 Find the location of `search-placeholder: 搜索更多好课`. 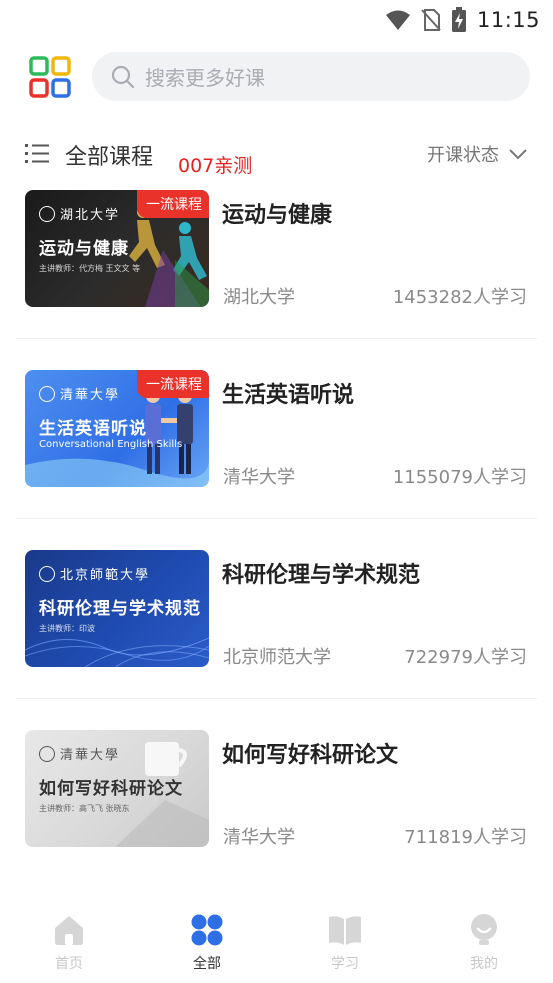

search-placeholder: 搜索更多好课 is located at coordinates (205, 78).